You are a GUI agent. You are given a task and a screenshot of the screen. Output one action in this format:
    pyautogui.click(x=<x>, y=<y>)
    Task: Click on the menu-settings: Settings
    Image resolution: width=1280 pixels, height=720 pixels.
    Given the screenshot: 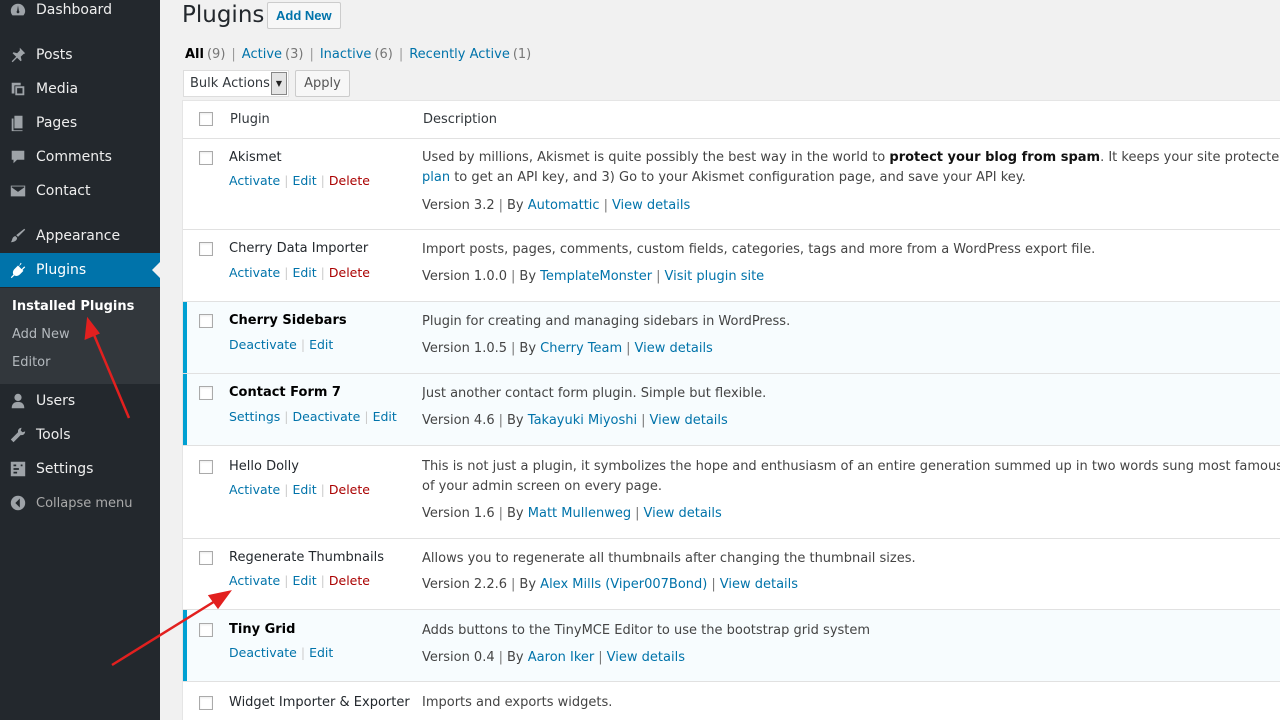 What is the action you would take?
    pyautogui.click(x=80, y=469)
    